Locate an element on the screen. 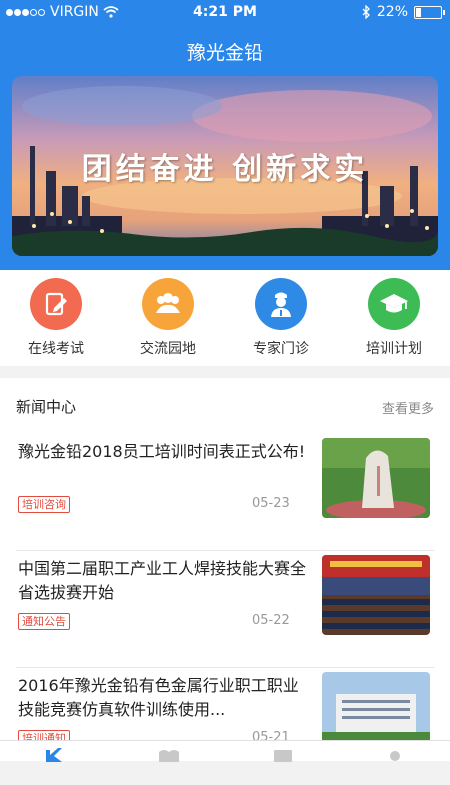 The width and height of the screenshot is (450, 785). menu-label: 交流园地 is located at coordinates (168, 349).